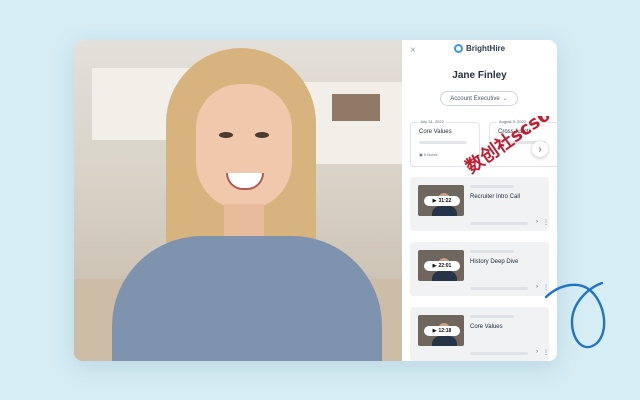  I want to click on candidate-name: Jane Finley, so click(479, 75).